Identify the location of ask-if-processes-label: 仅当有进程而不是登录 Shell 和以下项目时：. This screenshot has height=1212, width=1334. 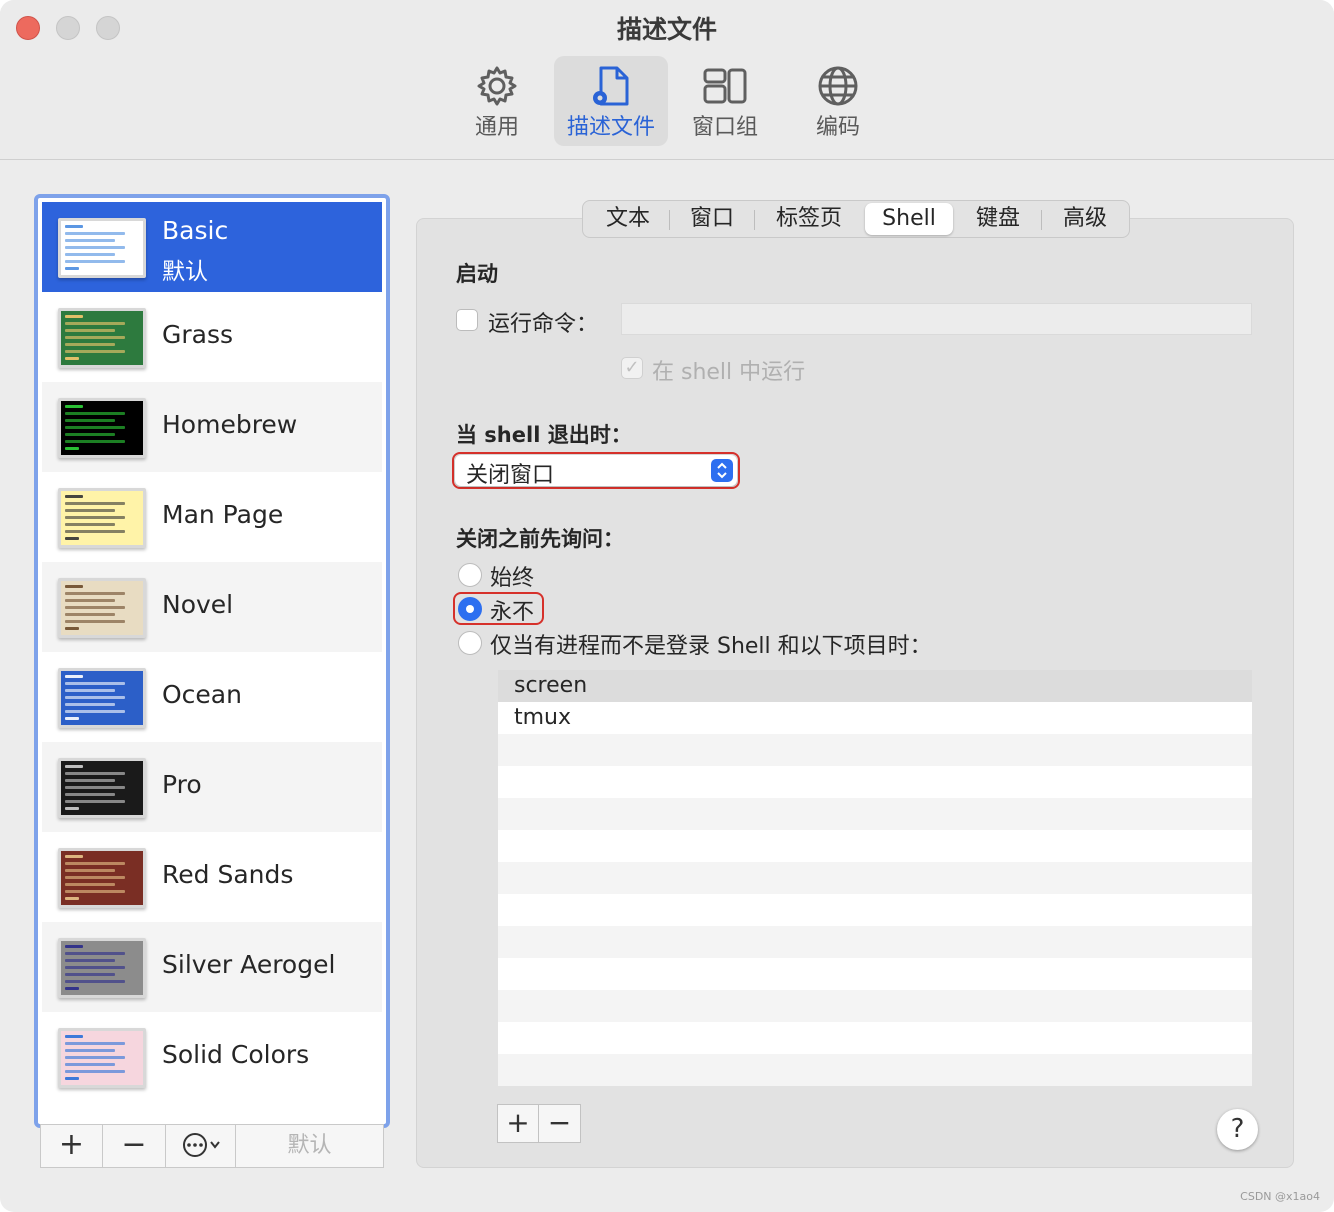
(711, 646).